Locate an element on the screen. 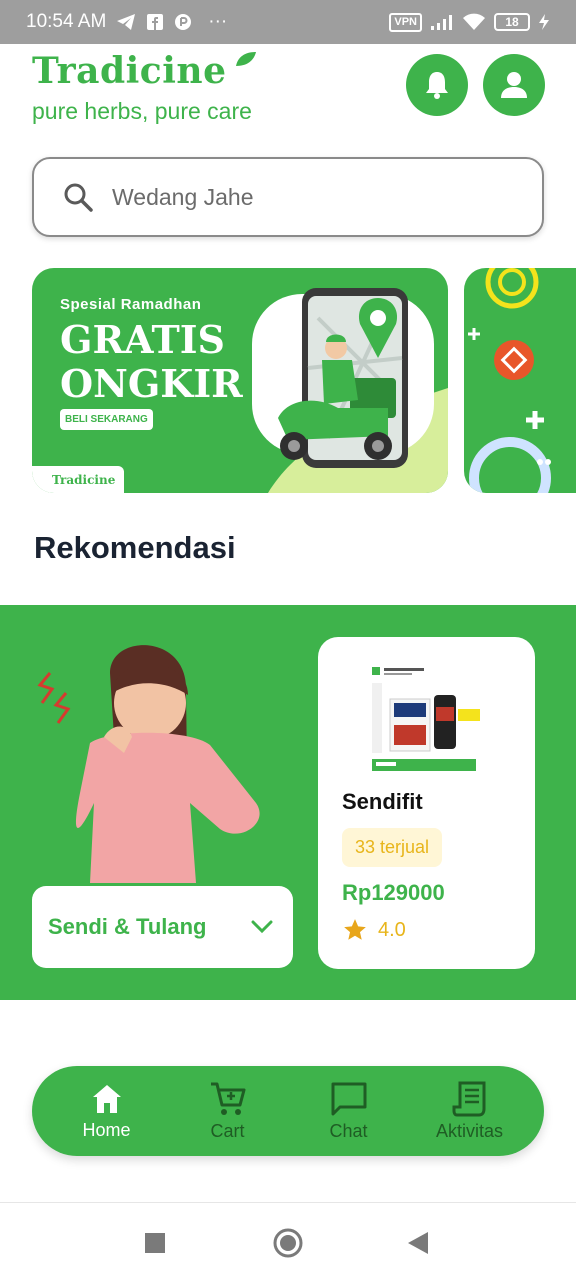 This screenshot has height=1280, width=576. banner-title: GRATIS ONGKIR is located at coordinates (151, 362).